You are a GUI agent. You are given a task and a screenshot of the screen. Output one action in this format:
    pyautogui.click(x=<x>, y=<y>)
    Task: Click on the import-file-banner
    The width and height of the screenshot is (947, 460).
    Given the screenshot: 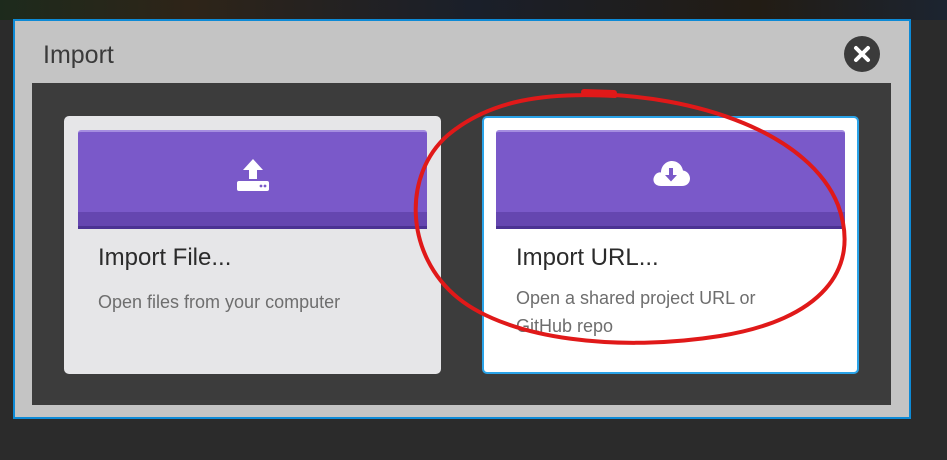 What is the action you would take?
    pyautogui.click(x=252, y=178)
    